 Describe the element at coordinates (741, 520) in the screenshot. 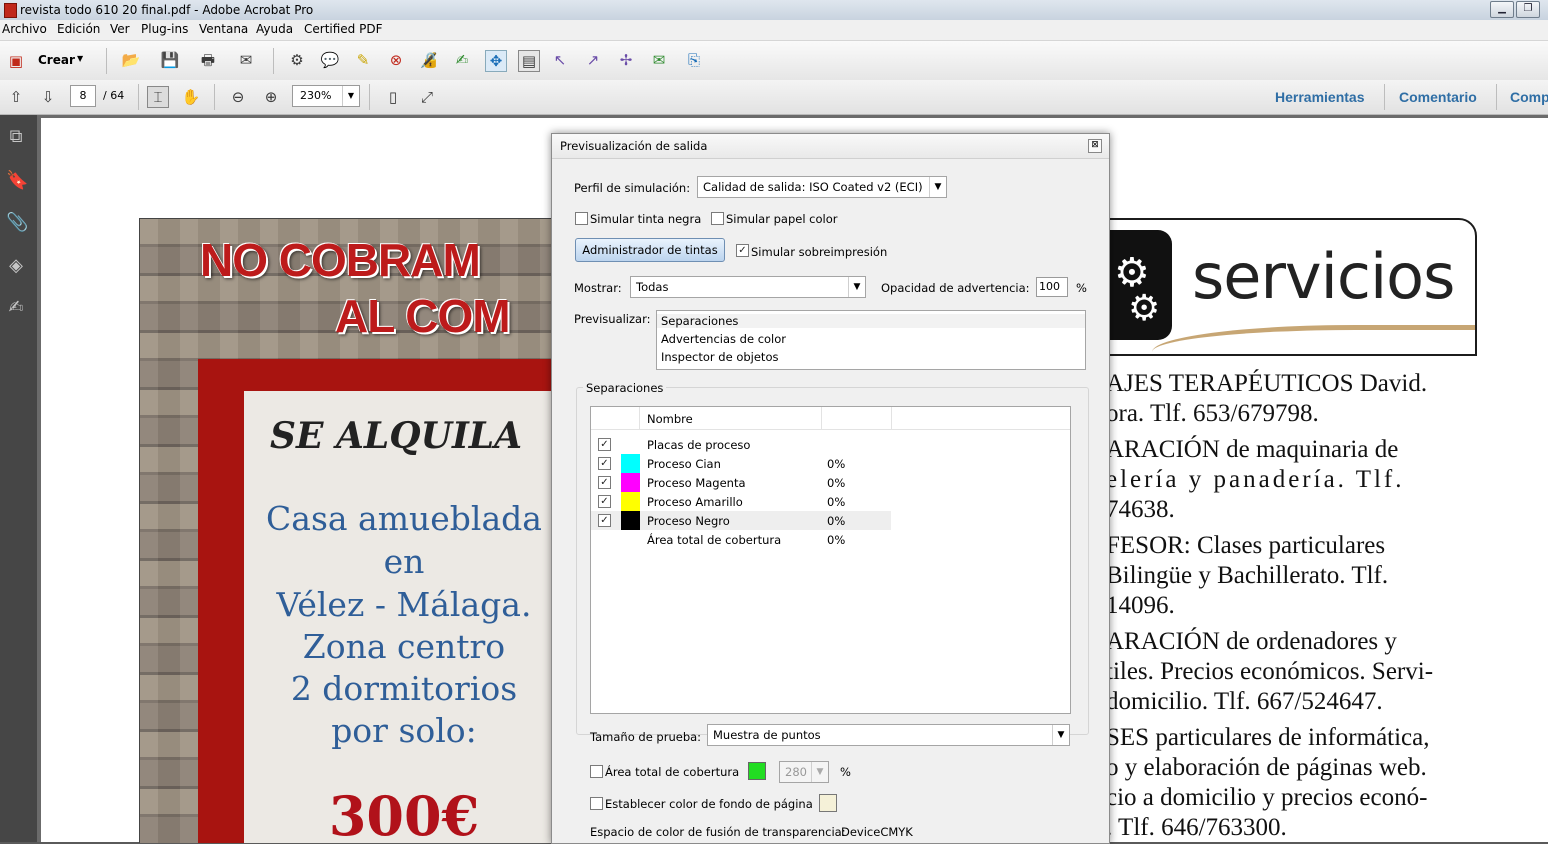

I see `table-row: ✓ Proceso Negro 0%` at that location.